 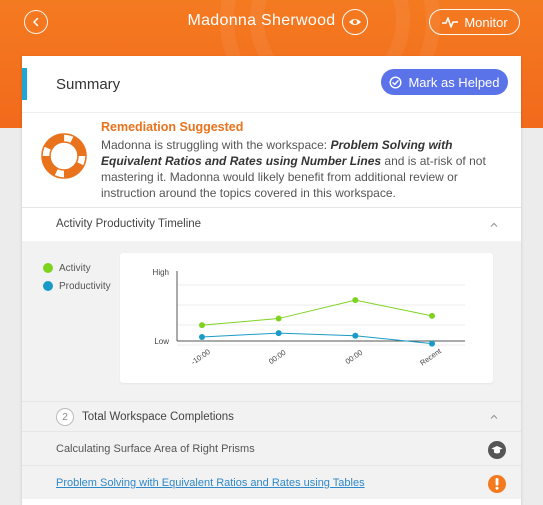 I want to click on completion-row: Calculating Surface Area of Right Prisms, so click(x=271, y=448).